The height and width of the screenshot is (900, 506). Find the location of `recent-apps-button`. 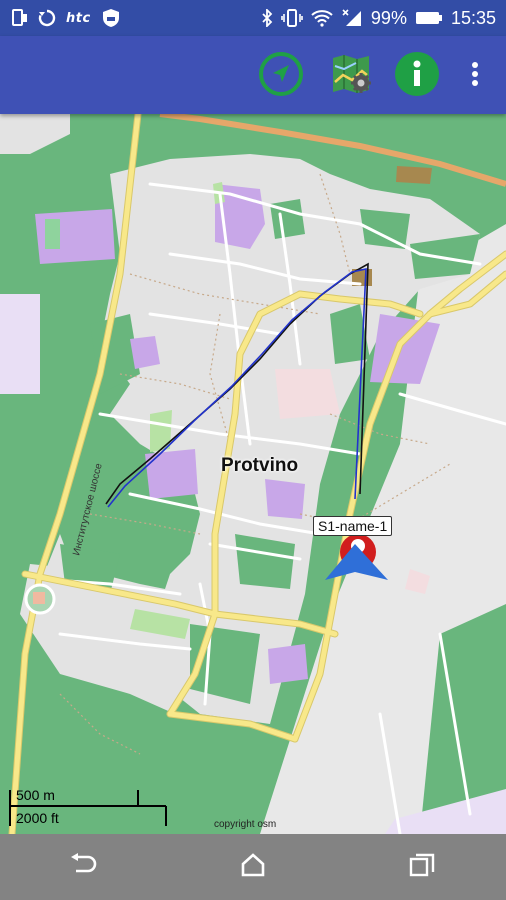

recent-apps-button is located at coordinates (422, 867).